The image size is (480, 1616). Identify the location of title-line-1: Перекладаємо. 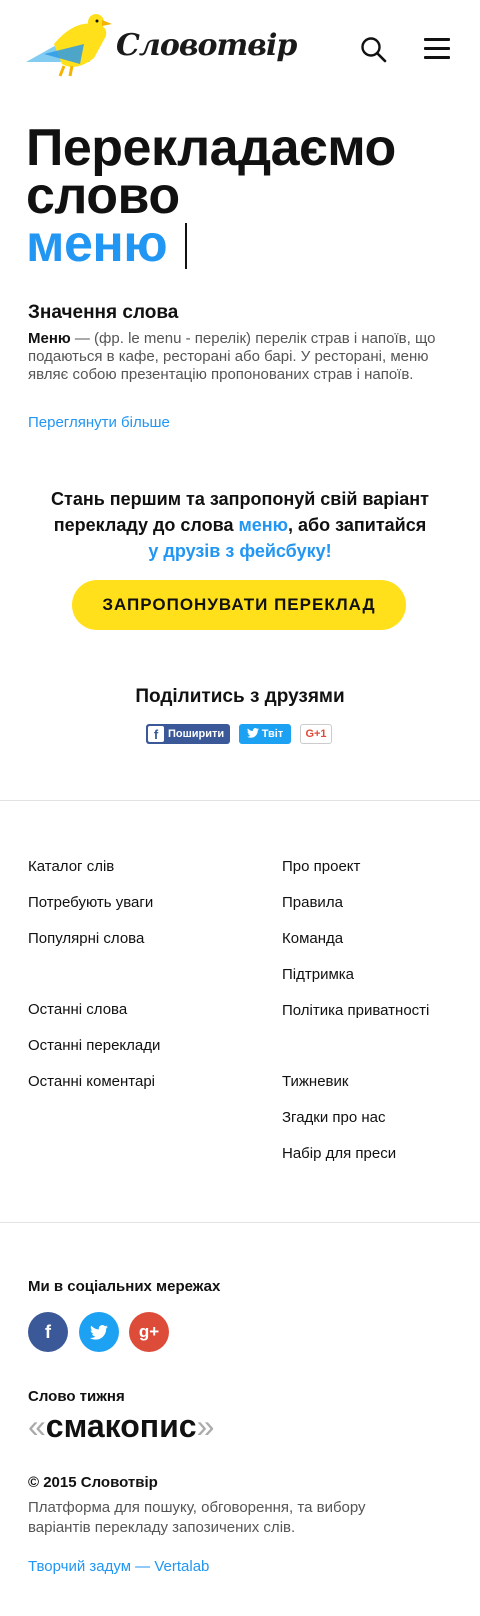
(211, 148).